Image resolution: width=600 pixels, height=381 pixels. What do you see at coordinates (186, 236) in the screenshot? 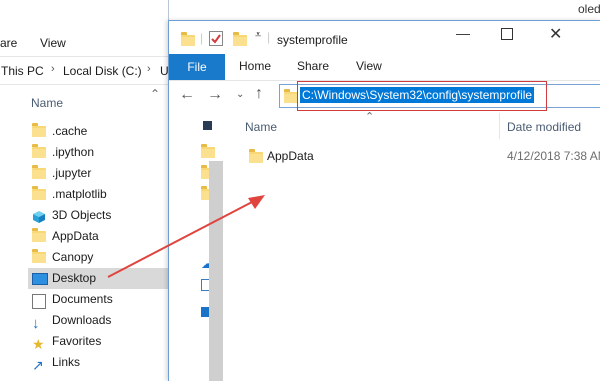
I see `annotation-arrow` at bounding box center [186, 236].